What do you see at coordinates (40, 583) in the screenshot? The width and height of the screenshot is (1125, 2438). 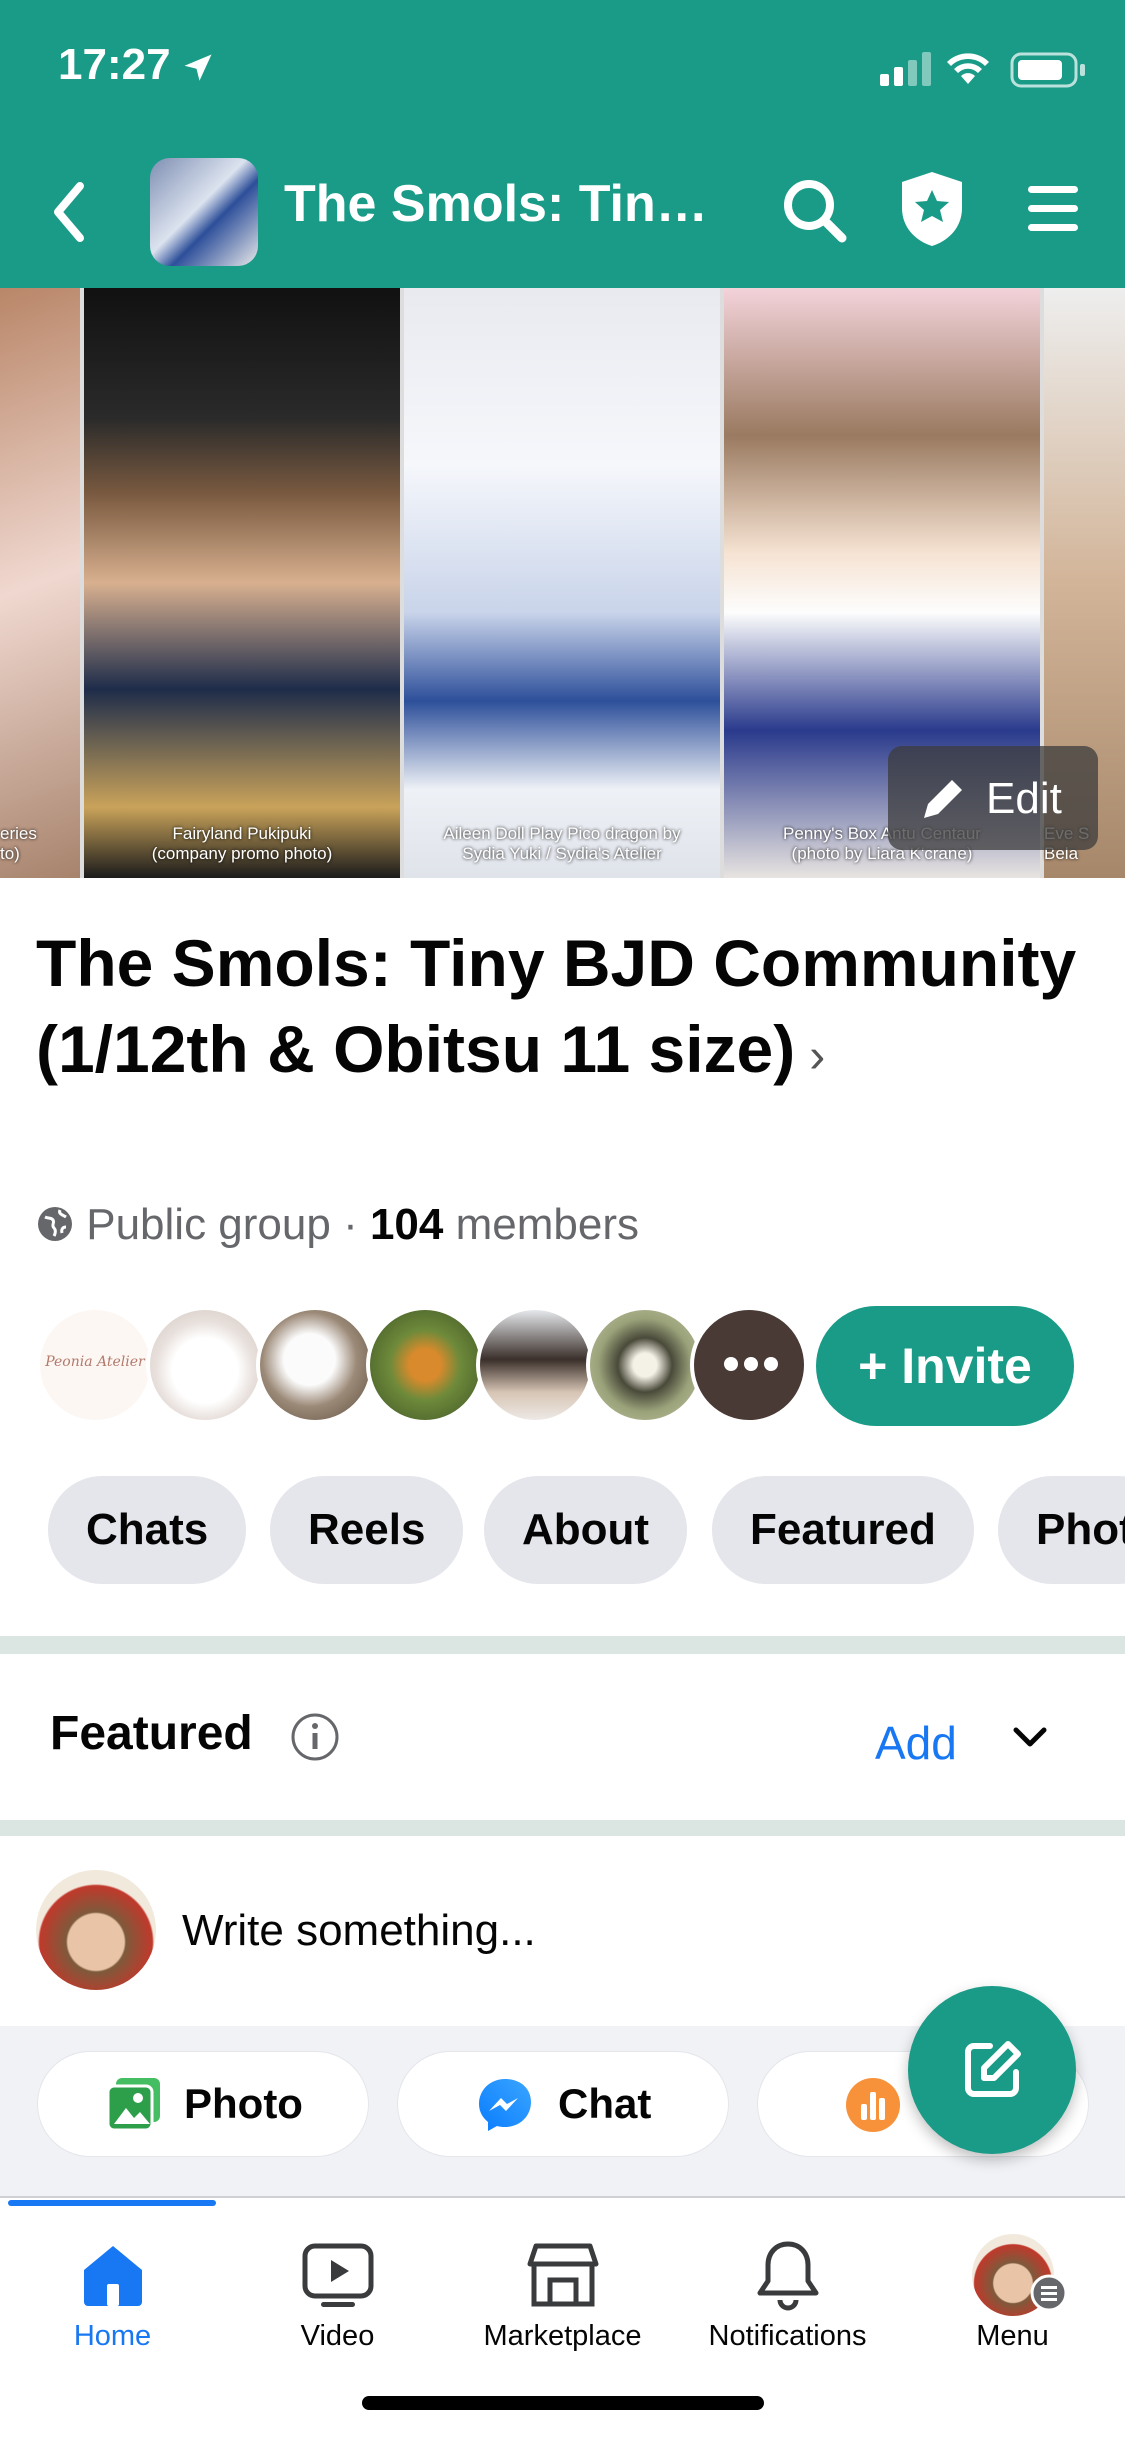 I see `cover-photo-panel: eries to)` at bounding box center [40, 583].